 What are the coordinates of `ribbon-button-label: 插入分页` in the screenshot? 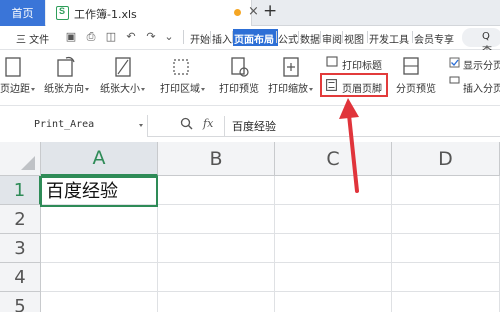 It's located at (481, 89).